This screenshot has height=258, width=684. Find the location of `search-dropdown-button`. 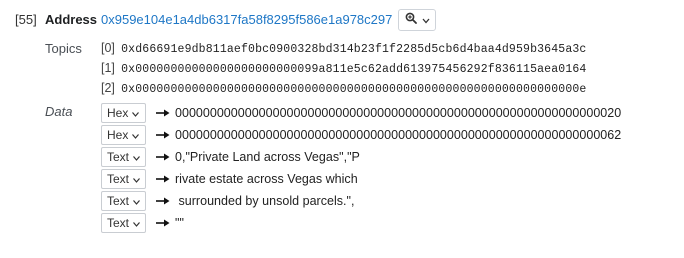

search-dropdown-button is located at coordinates (417, 20).